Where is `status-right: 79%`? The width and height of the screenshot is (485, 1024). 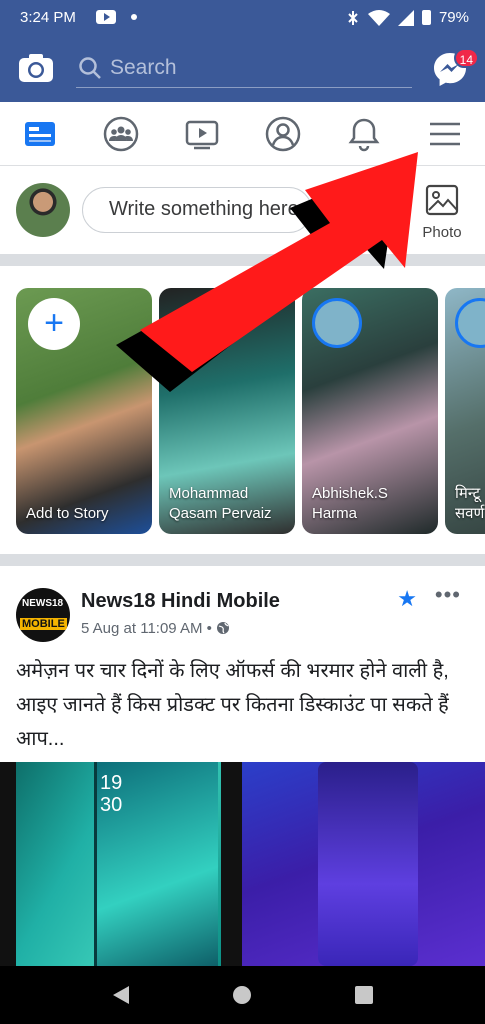
status-right: 79% is located at coordinates (407, 17).